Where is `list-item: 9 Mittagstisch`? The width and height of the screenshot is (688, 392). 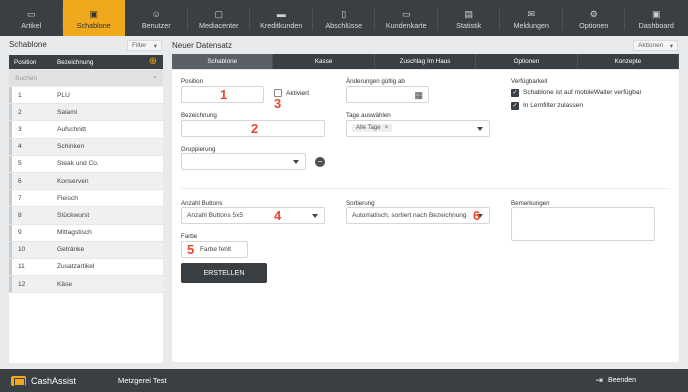
list-item: 9 Mittagstisch is located at coordinates (86, 233).